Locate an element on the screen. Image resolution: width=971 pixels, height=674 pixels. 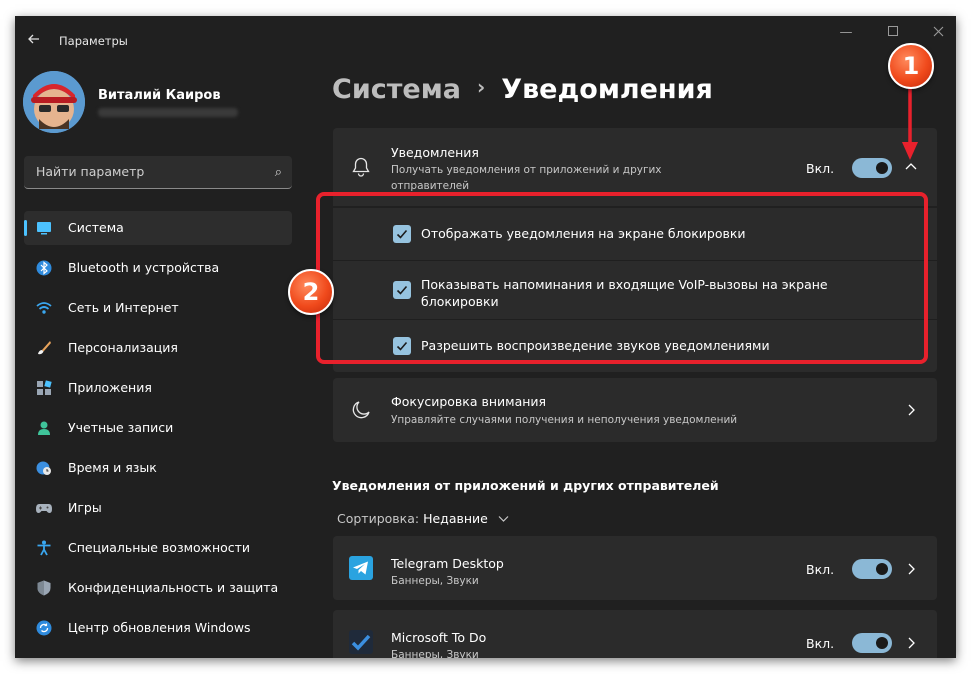
sidebar-item-label: Учетные записи is located at coordinates (121, 427).